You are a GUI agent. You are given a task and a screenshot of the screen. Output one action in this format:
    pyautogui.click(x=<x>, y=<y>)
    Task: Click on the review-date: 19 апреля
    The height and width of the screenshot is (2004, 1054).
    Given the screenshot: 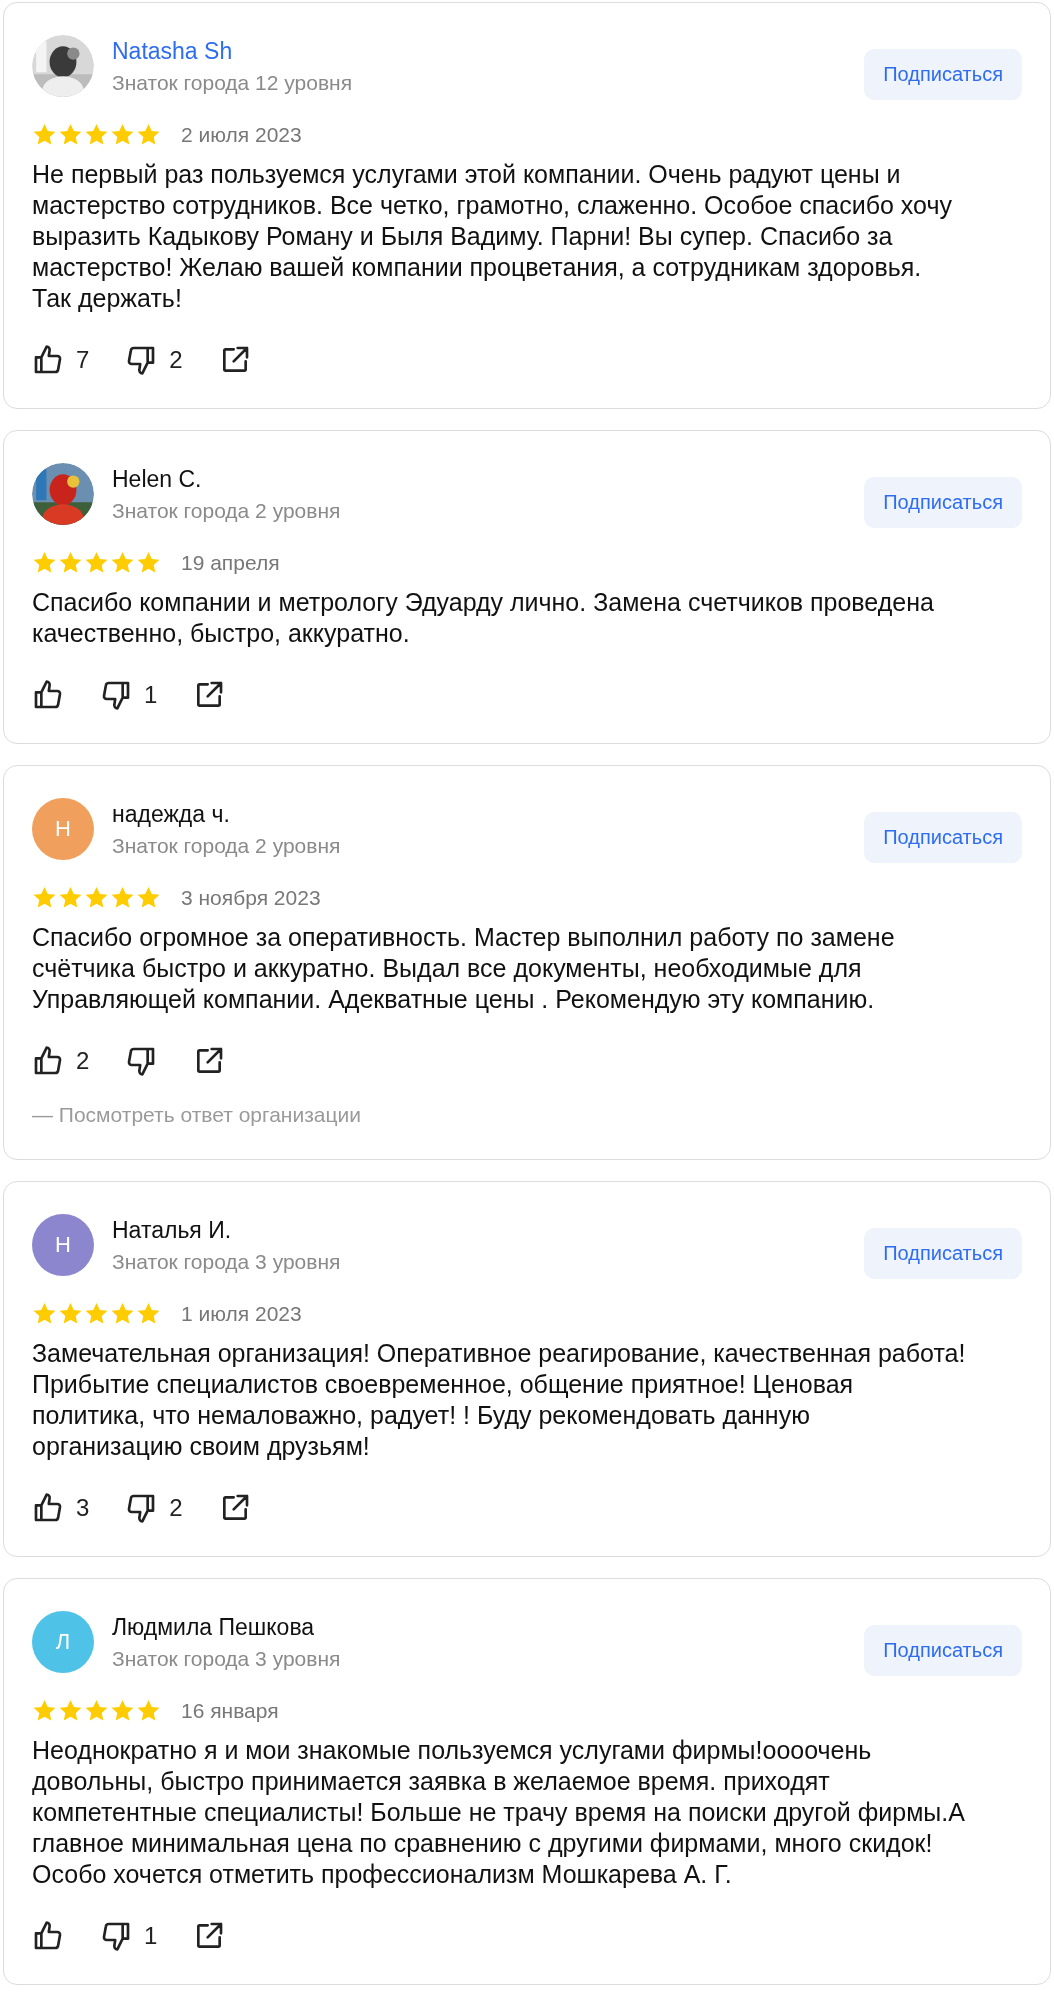 What is the action you would take?
    pyautogui.click(x=230, y=562)
    